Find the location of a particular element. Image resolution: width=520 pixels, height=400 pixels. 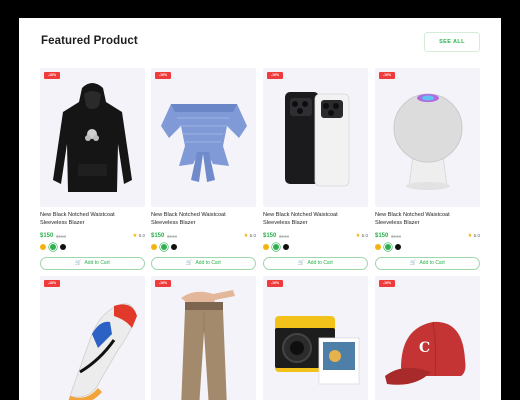

hoodie-image is located at coordinates (92, 137).